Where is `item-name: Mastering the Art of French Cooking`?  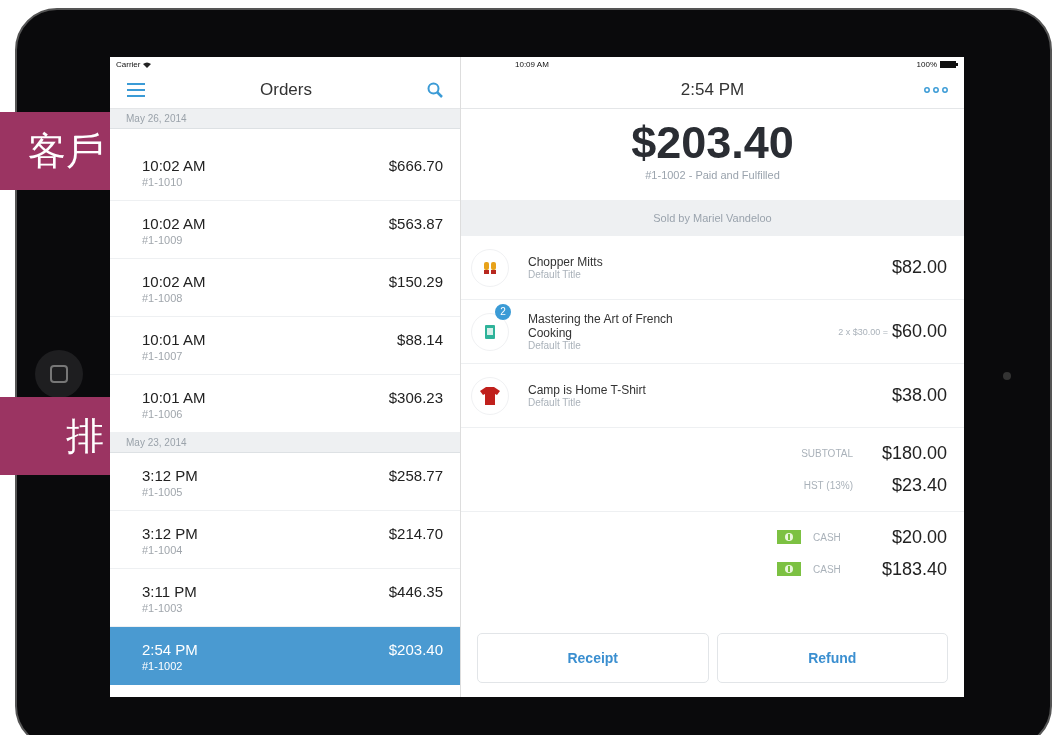
item-name: Mastering the Art of French Cooking is located at coordinates (601, 326).